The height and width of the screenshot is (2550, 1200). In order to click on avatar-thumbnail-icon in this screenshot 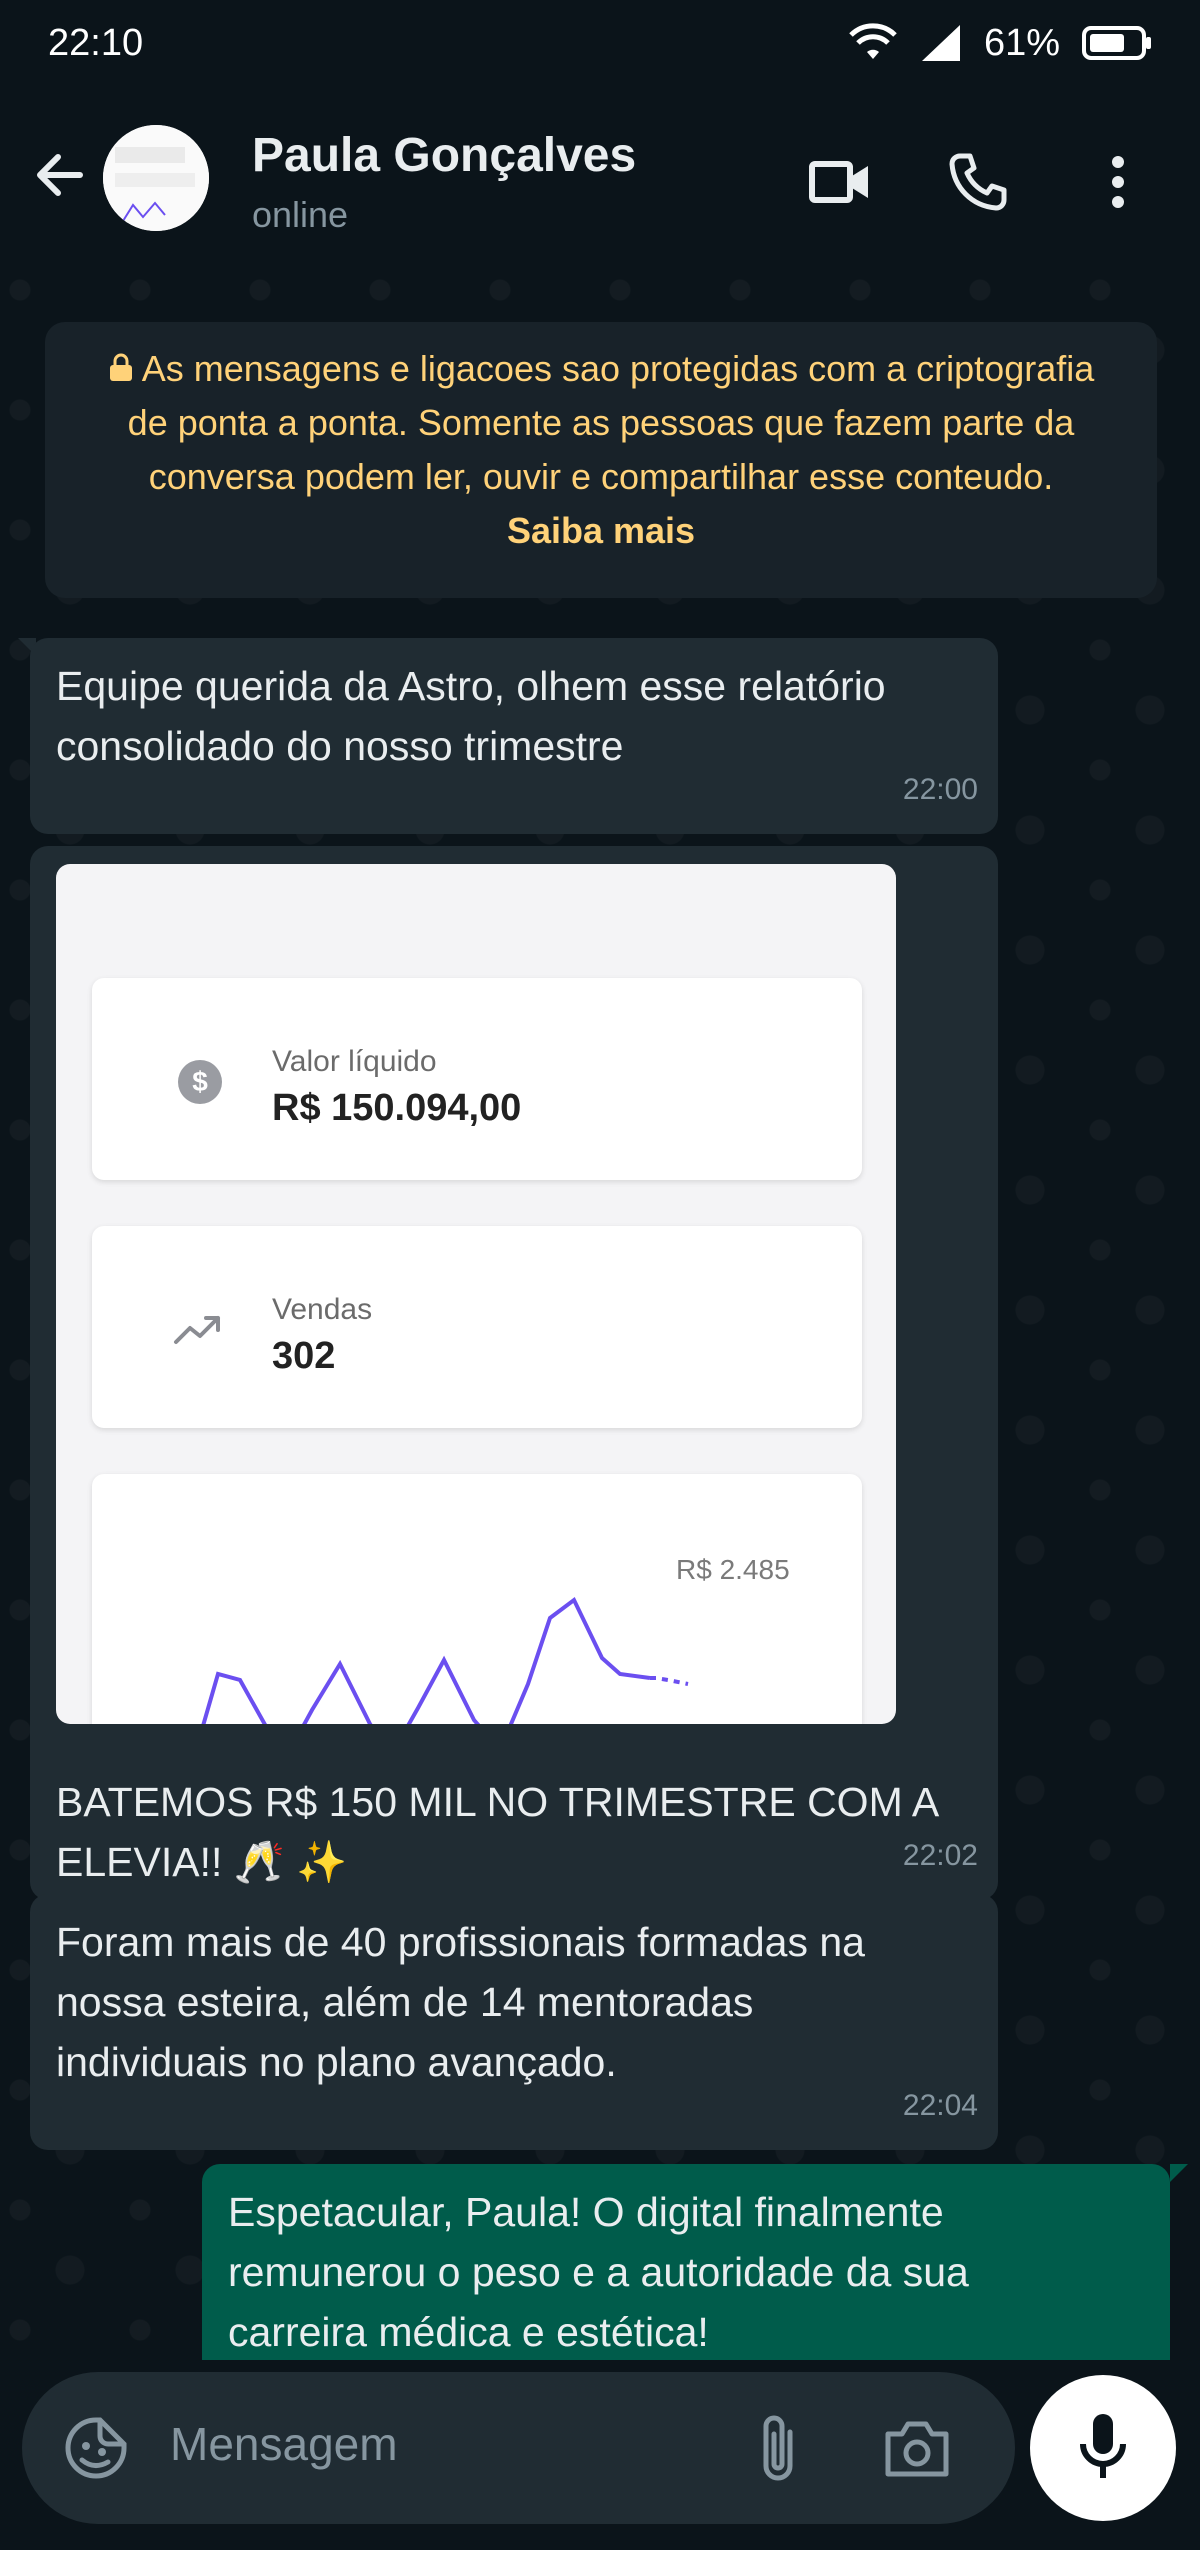, I will do `click(156, 178)`.